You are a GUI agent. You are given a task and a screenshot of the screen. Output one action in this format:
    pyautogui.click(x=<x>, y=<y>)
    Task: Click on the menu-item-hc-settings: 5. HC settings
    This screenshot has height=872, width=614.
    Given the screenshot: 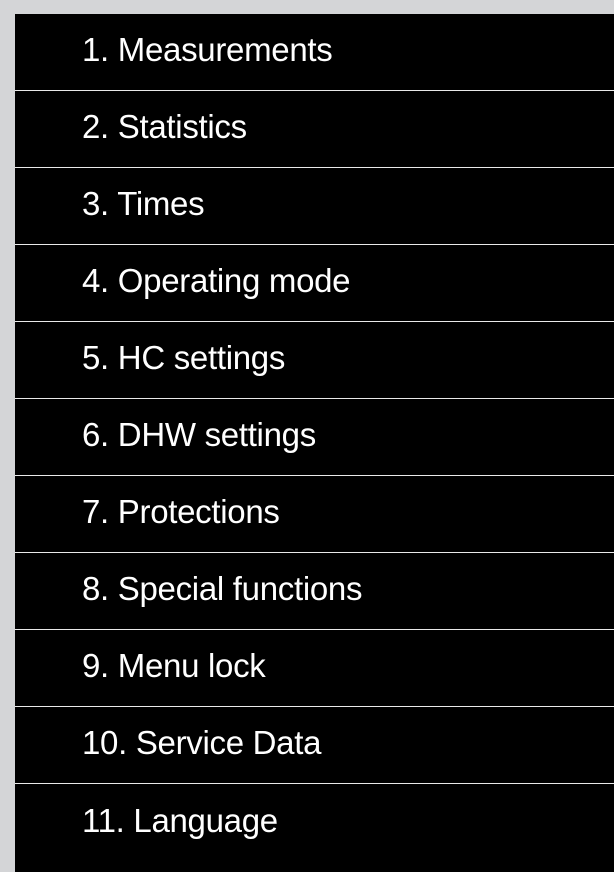 What is the action you would take?
    pyautogui.click(x=314, y=360)
    